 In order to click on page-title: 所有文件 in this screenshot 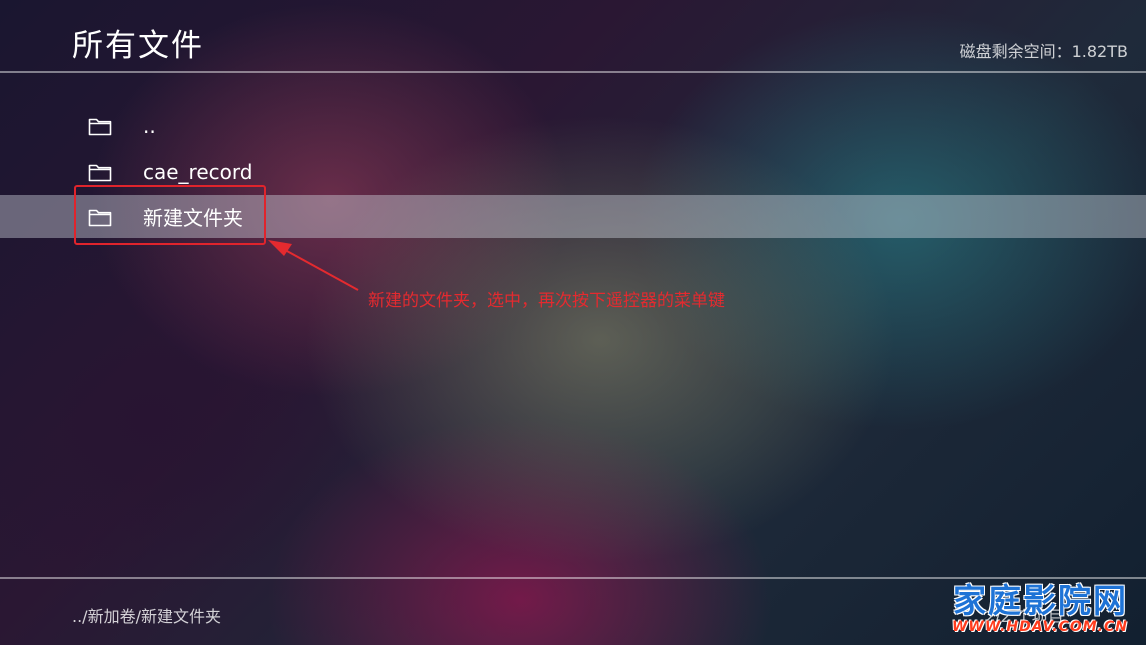, I will do `click(138, 46)`.